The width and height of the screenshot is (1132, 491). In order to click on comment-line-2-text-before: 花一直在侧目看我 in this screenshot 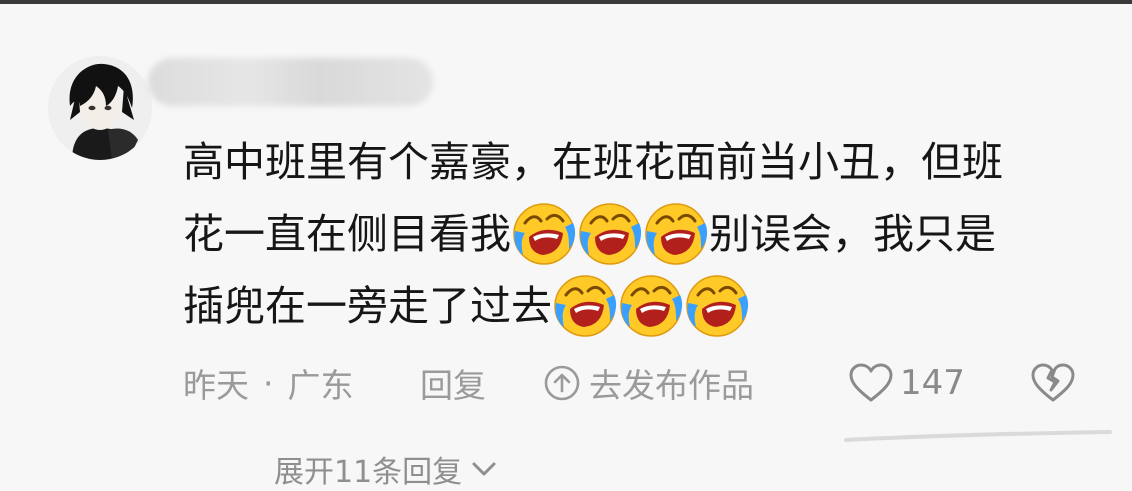, I will do `click(347, 234)`.